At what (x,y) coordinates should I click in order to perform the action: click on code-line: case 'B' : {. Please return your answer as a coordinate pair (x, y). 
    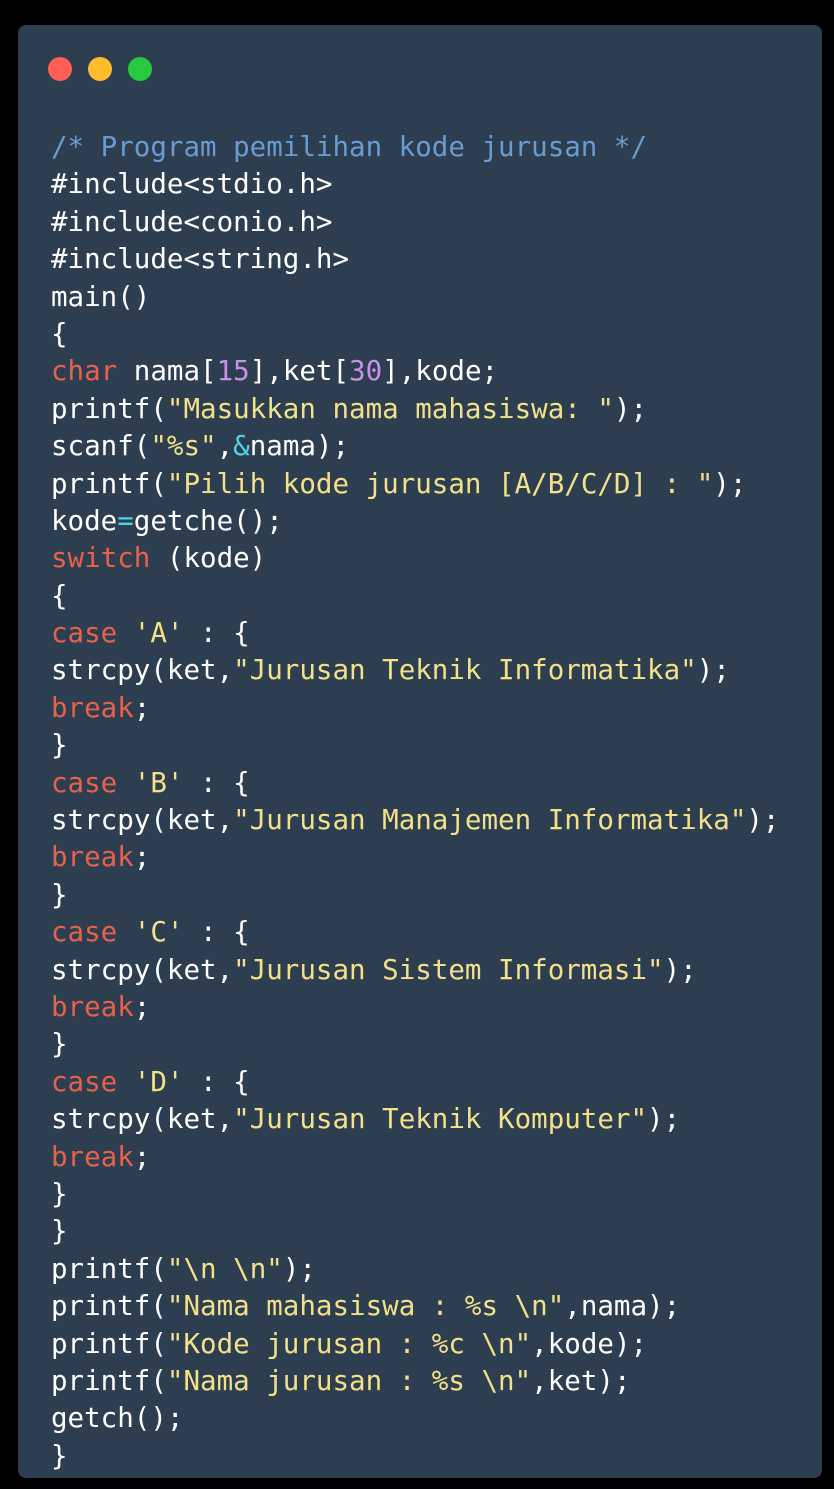
    Looking at the image, I should click on (415, 783).